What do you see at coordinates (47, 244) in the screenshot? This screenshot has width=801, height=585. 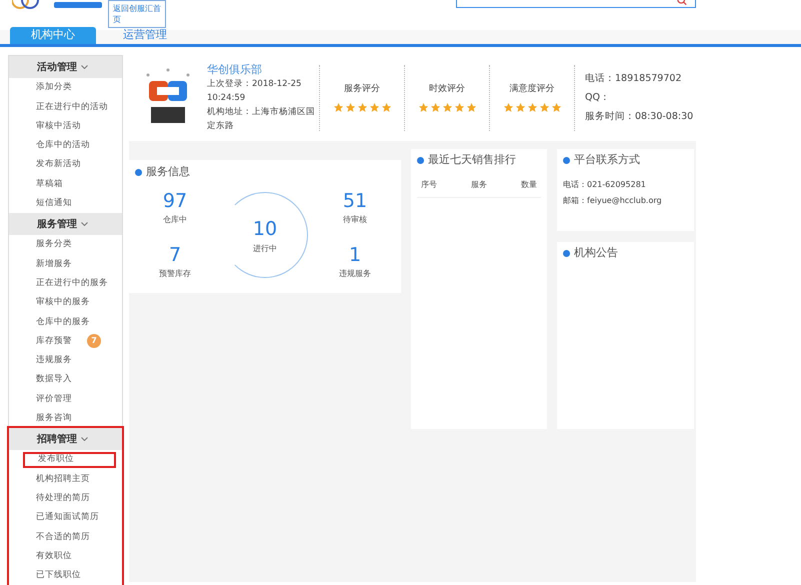 I see `menu-item: 服务分类` at bounding box center [47, 244].